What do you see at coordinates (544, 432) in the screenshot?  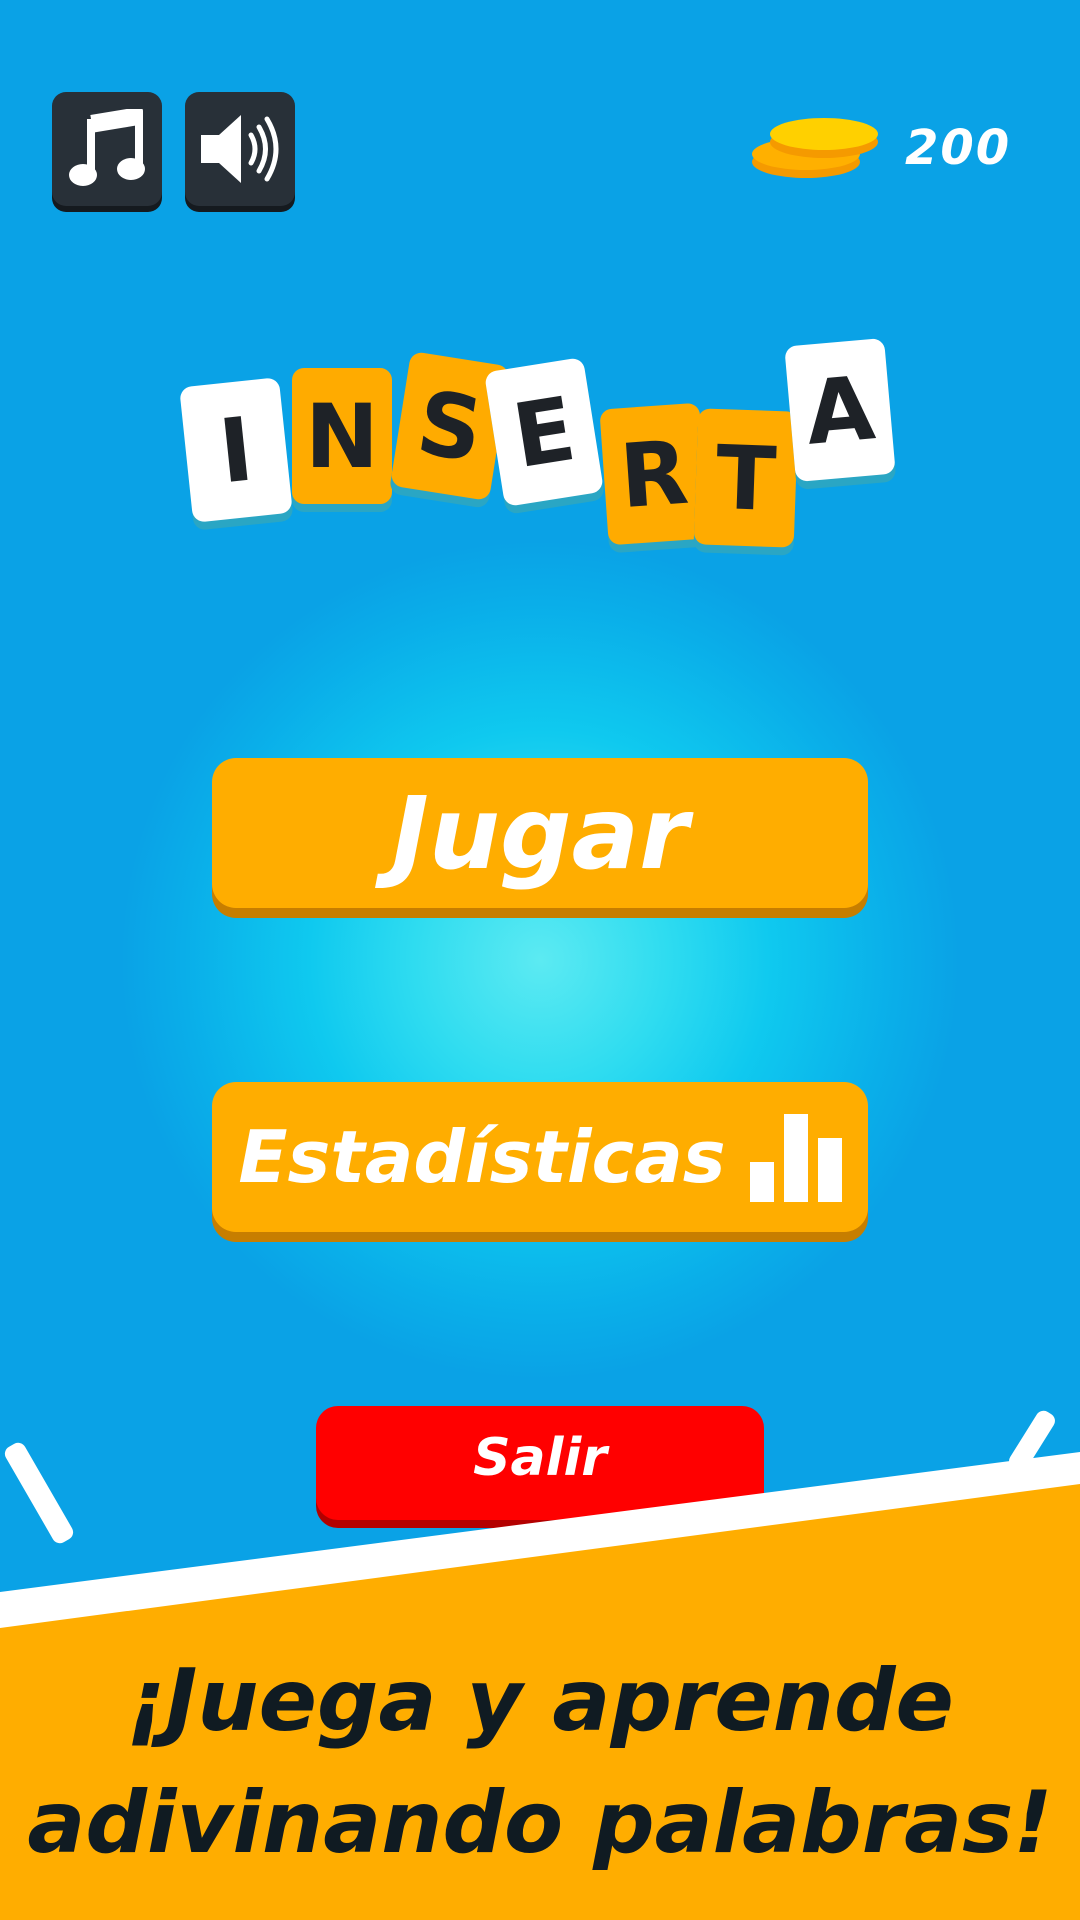 I see `logo-letter-tile: E` at bounding box center [544, 432].